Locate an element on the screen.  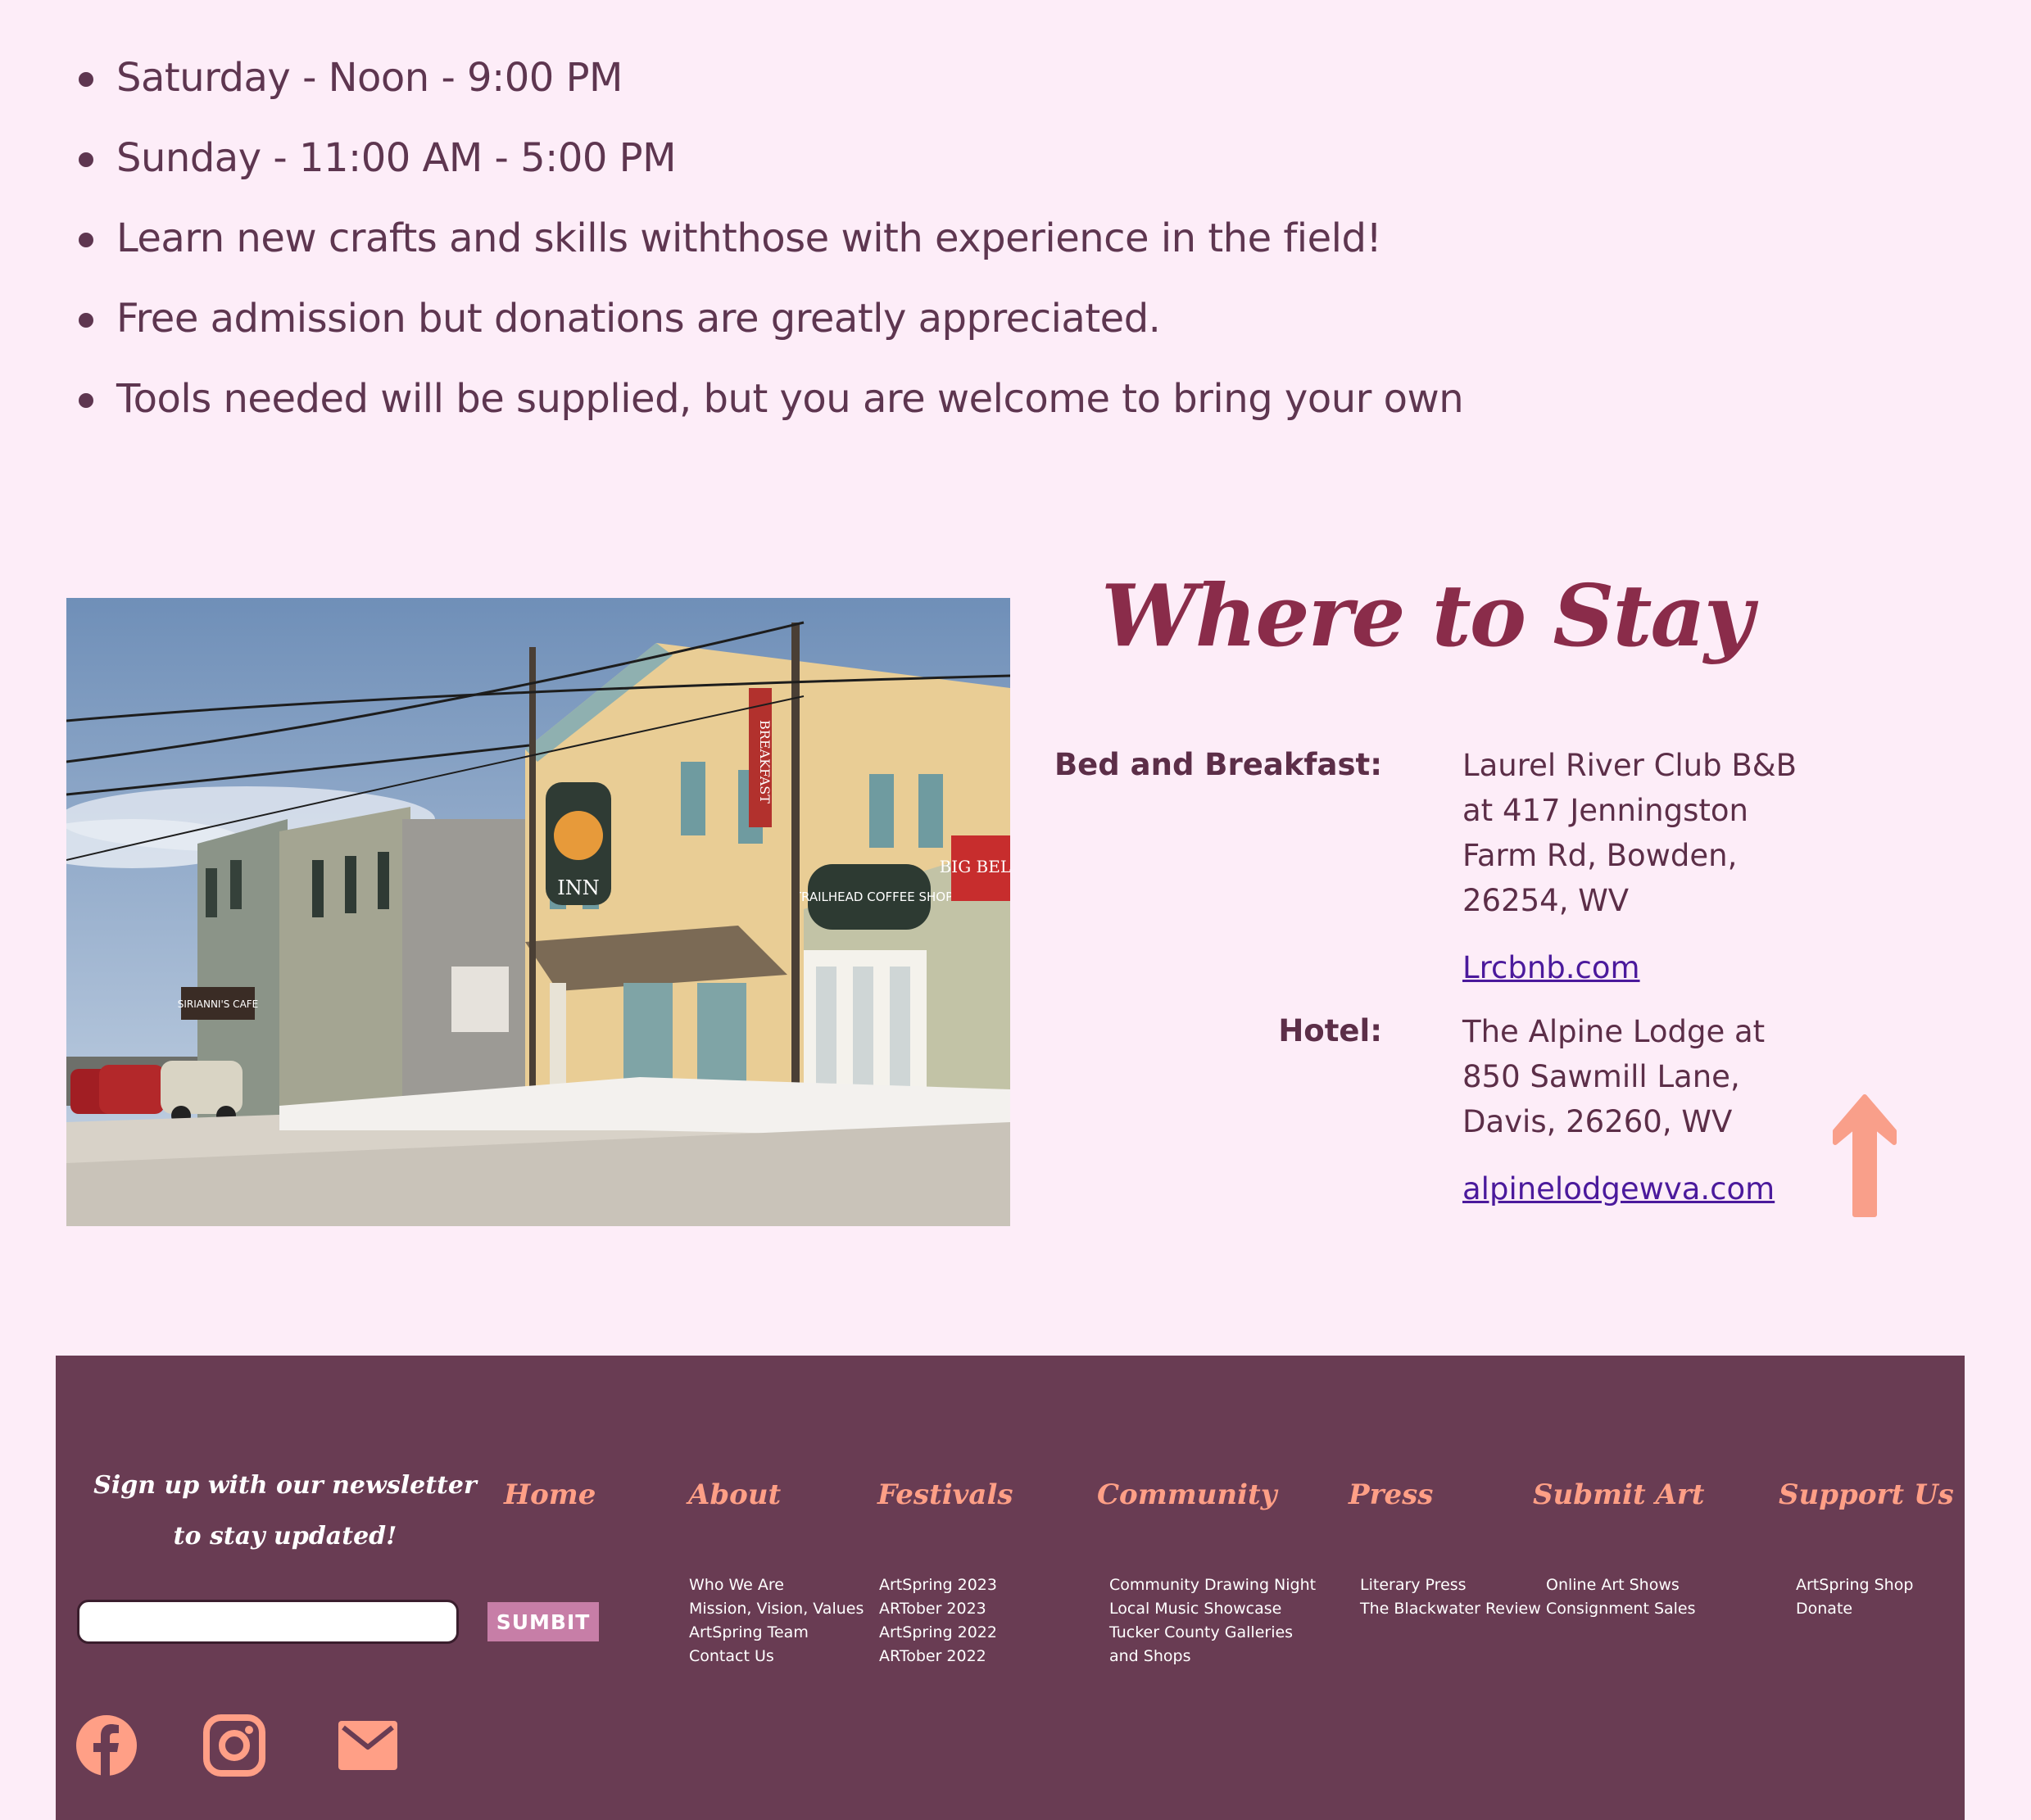
big-bell-sign-text: BIG BELL is located at coordinates (975, 866).